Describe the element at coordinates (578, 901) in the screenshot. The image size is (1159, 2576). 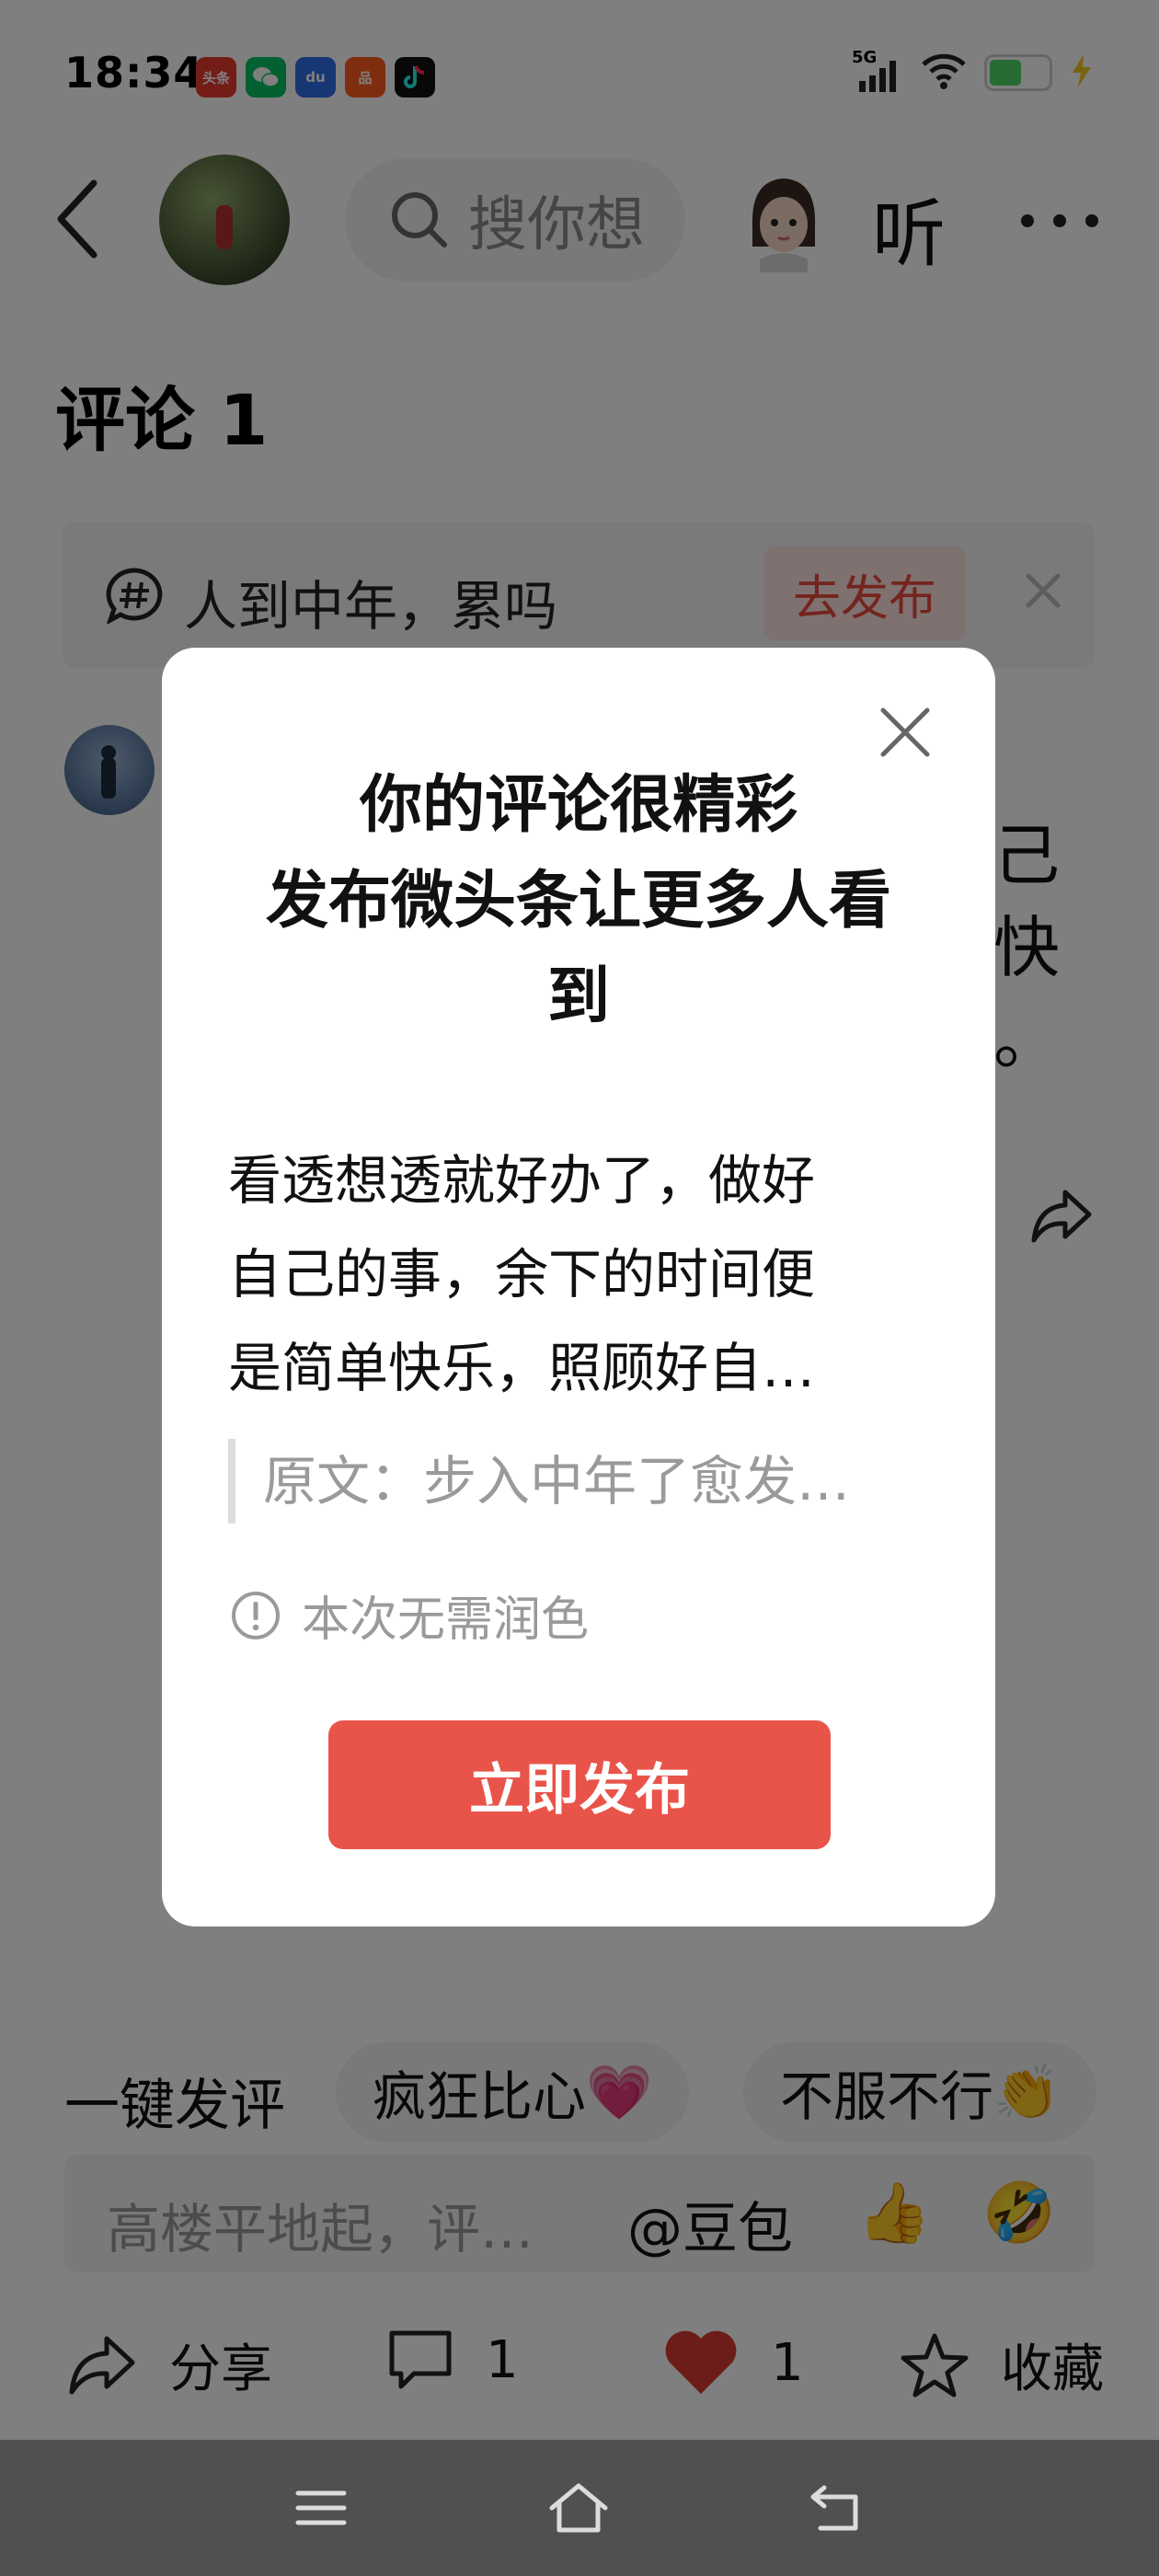
I see `dialog-title: 你的评论很精彩 发布微头条让更多人看 到` at that location.